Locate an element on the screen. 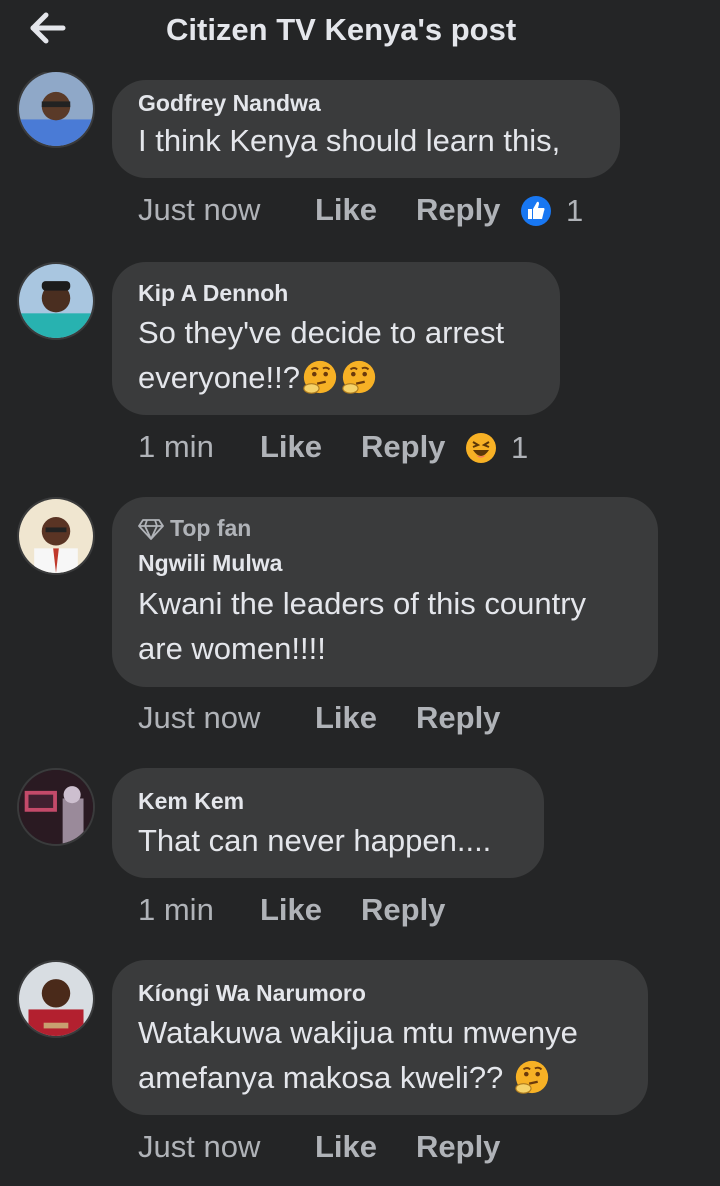 This screenshot has width=720, height=1186. comment-text: I think Kenya should learn this, is located at coordinates (349, 140).